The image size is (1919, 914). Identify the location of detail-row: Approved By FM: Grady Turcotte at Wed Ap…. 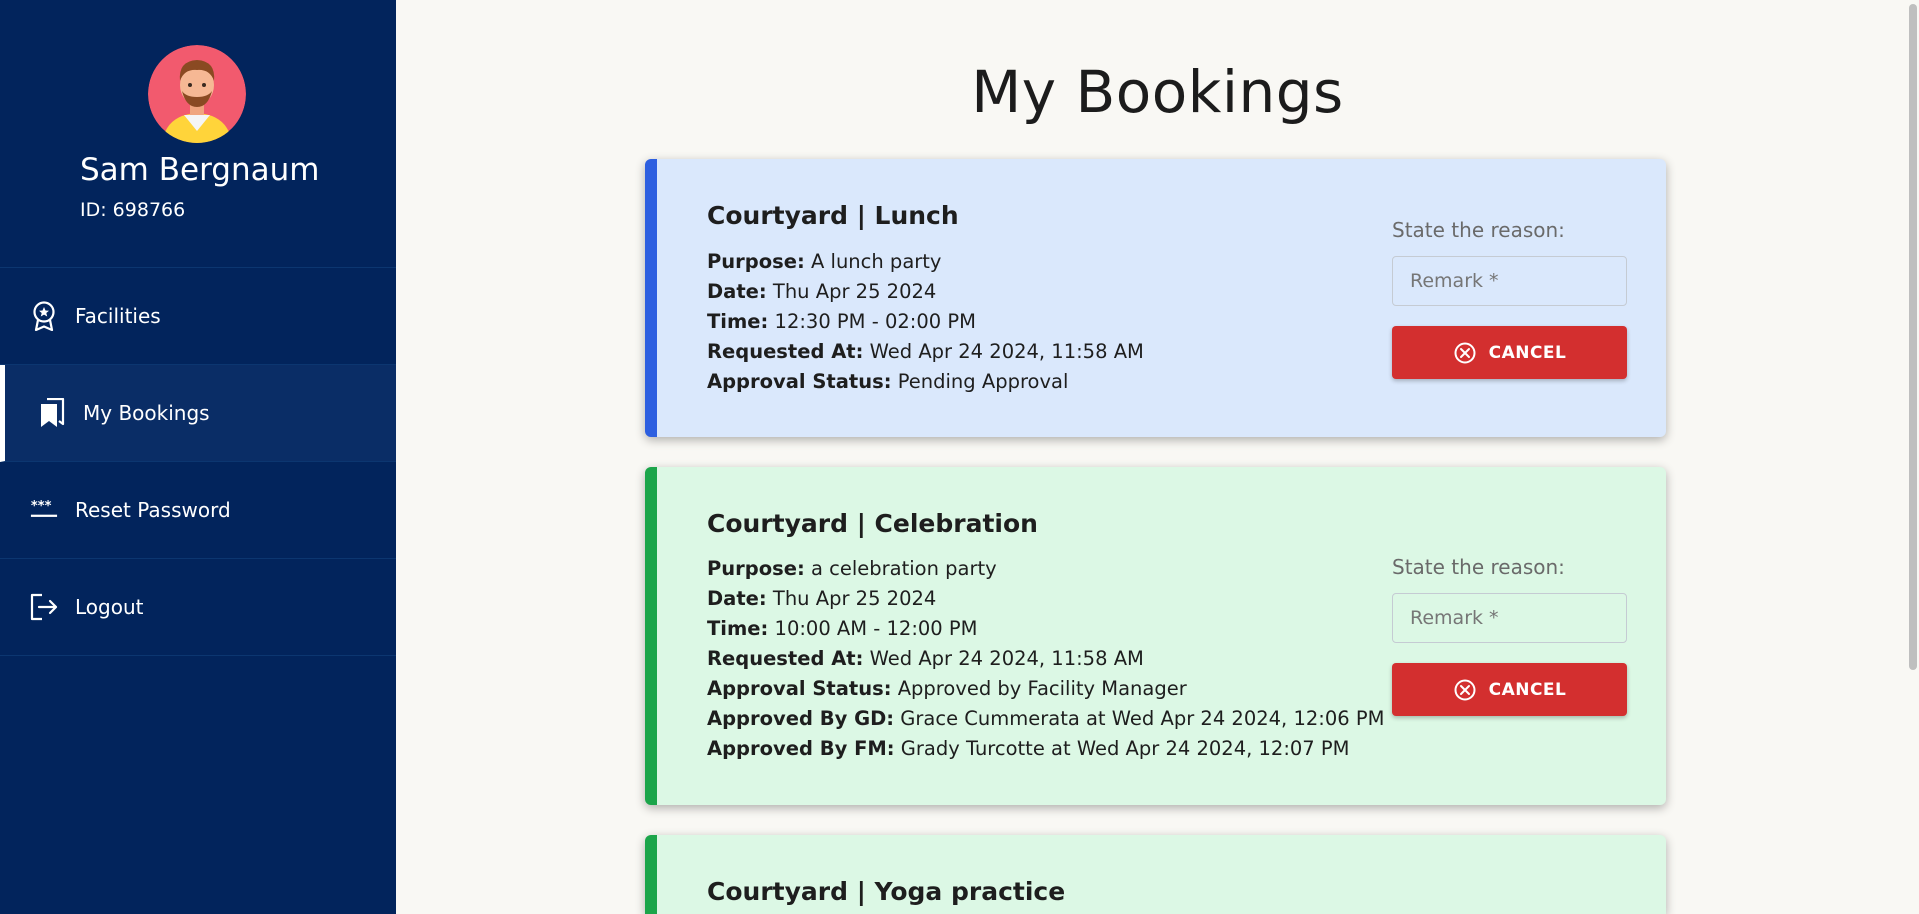
(1028, 748).